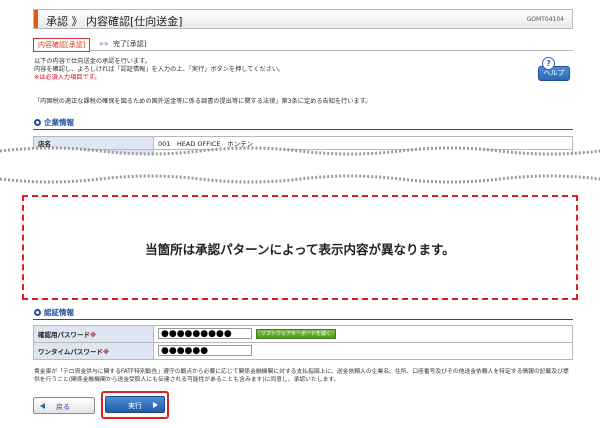 This screenshot has width=600, height=428. What do you see at coordinates (303, 44) in the screenshot?
I see `step-bar: 内容確認[承認] »» 完了[承認]` at bounding box center [303, 44].